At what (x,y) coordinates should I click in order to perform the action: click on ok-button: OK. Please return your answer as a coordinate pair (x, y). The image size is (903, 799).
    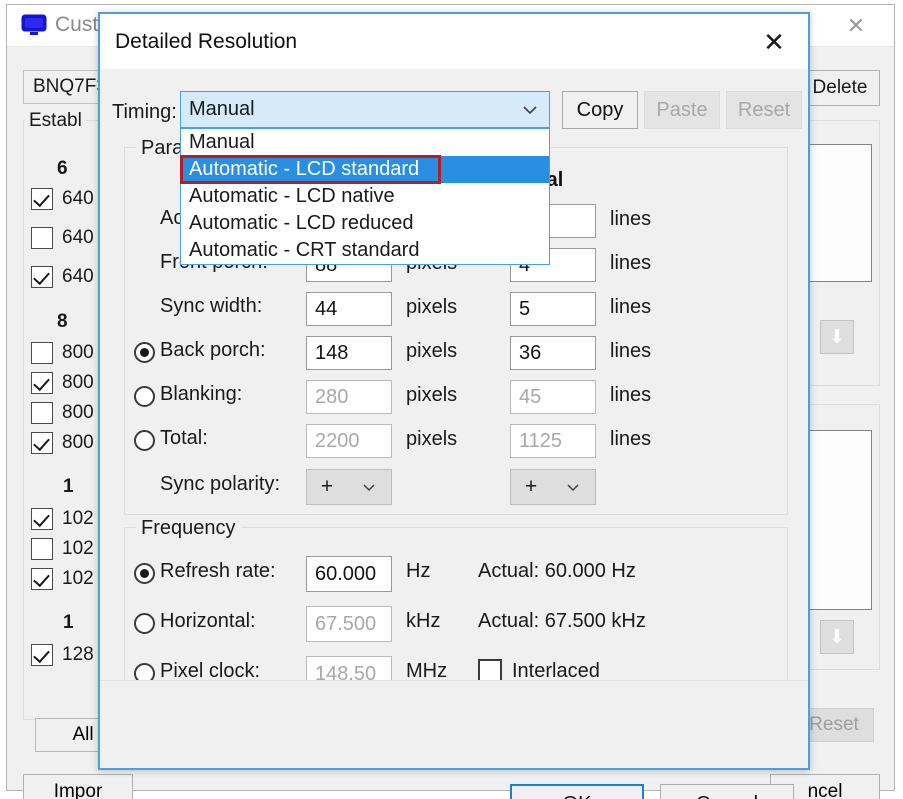
    Looking at the image, I should click on (577, 791).